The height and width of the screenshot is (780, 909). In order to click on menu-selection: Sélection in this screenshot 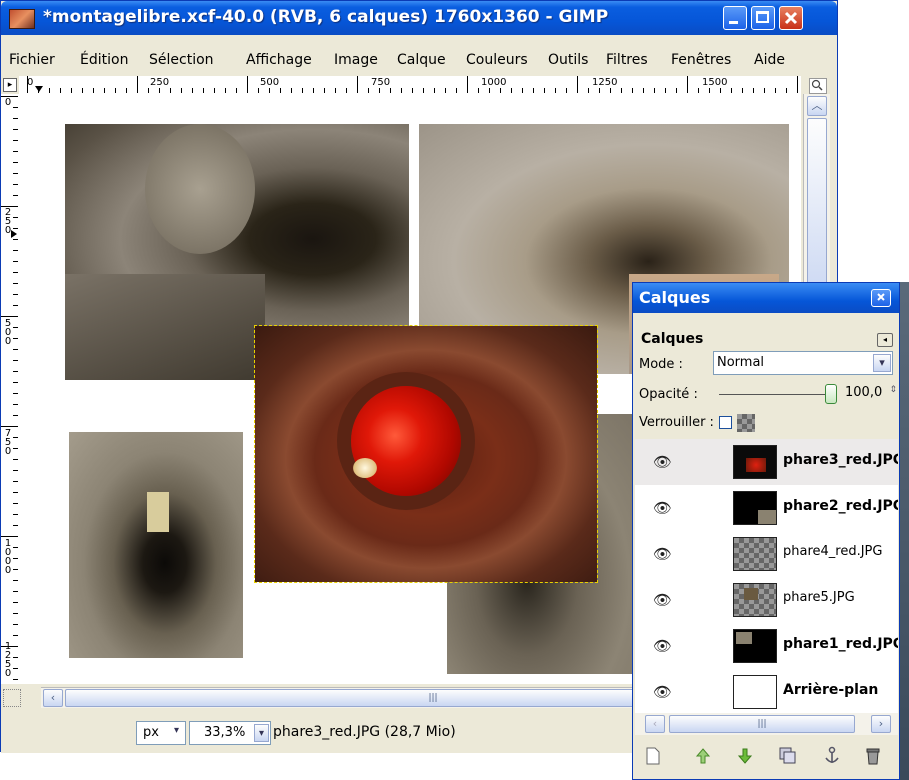, I will do `click(181, 60)`.